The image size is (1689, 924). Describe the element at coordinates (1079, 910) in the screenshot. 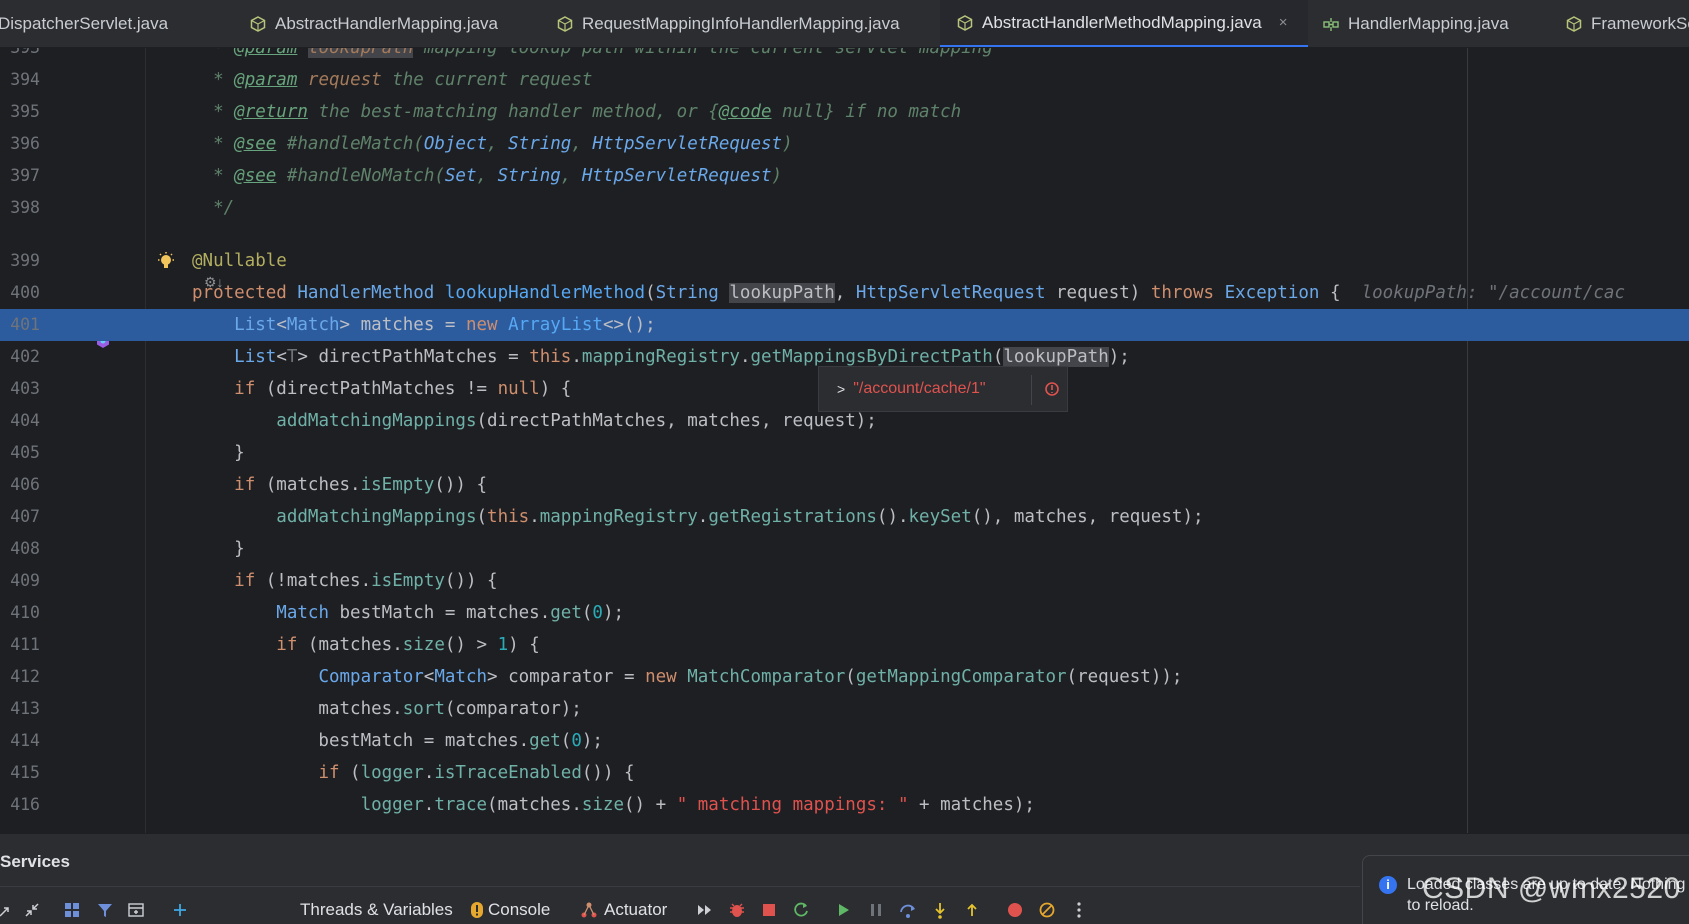

I see `more-options-icon` at that location.